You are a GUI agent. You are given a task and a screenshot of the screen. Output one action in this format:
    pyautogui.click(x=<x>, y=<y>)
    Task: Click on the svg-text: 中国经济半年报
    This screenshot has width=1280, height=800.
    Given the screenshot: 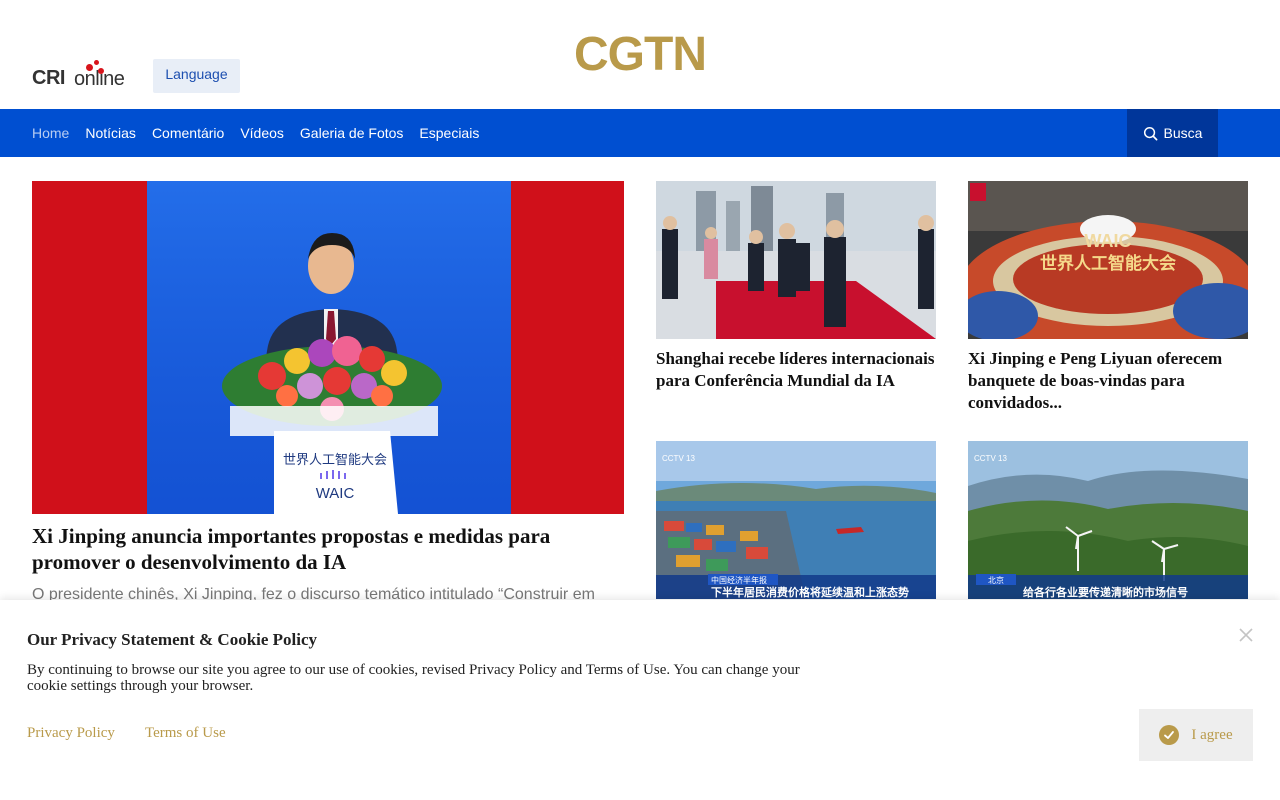 What is the action you would take?
    pyautogui.click(x=739, y=580)
    